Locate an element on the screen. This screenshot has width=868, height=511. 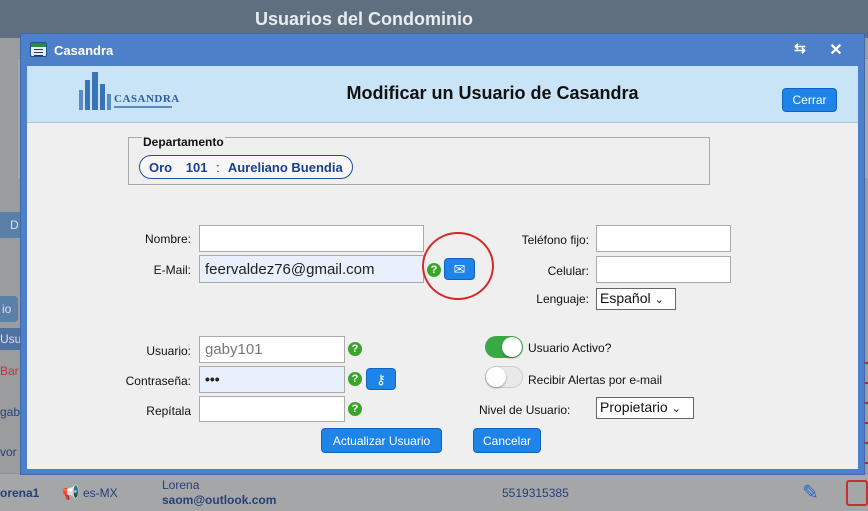
alertas-toggle is located at coordinates (504, 377).